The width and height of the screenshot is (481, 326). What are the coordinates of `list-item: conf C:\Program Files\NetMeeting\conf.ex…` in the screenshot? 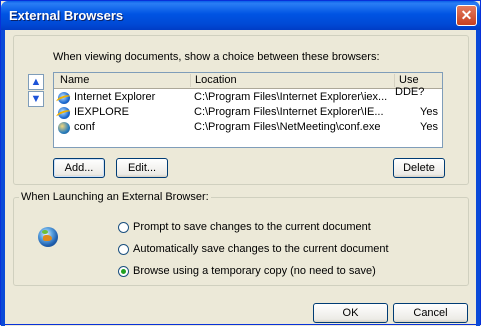 It's located at (248, 128).